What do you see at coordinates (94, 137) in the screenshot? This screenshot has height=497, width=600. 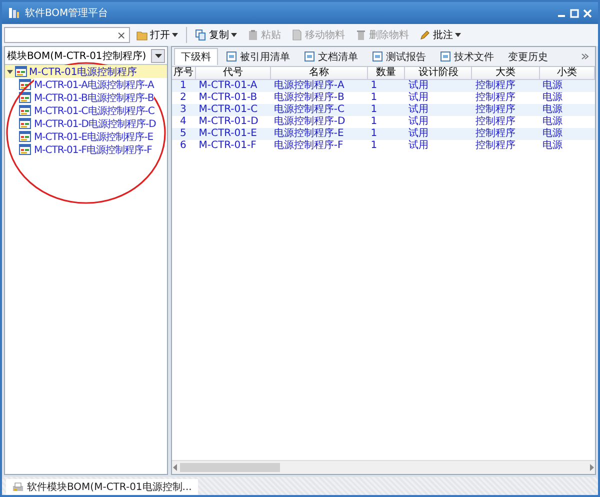 I see `tree-item: M-CTR-01-E电源控制程序-E` at bounding box center [94, 137].